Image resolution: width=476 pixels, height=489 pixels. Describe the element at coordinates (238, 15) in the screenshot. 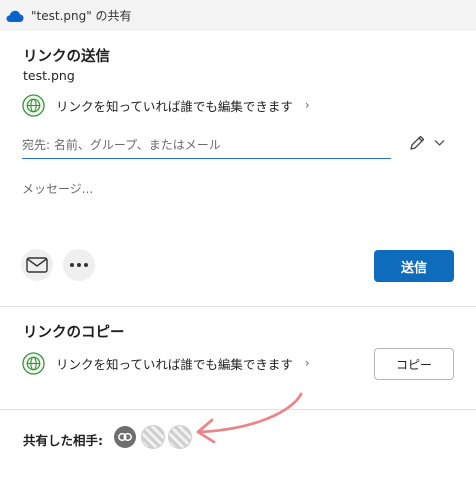

I see `title-bar: "test.png" の共有` at that location.